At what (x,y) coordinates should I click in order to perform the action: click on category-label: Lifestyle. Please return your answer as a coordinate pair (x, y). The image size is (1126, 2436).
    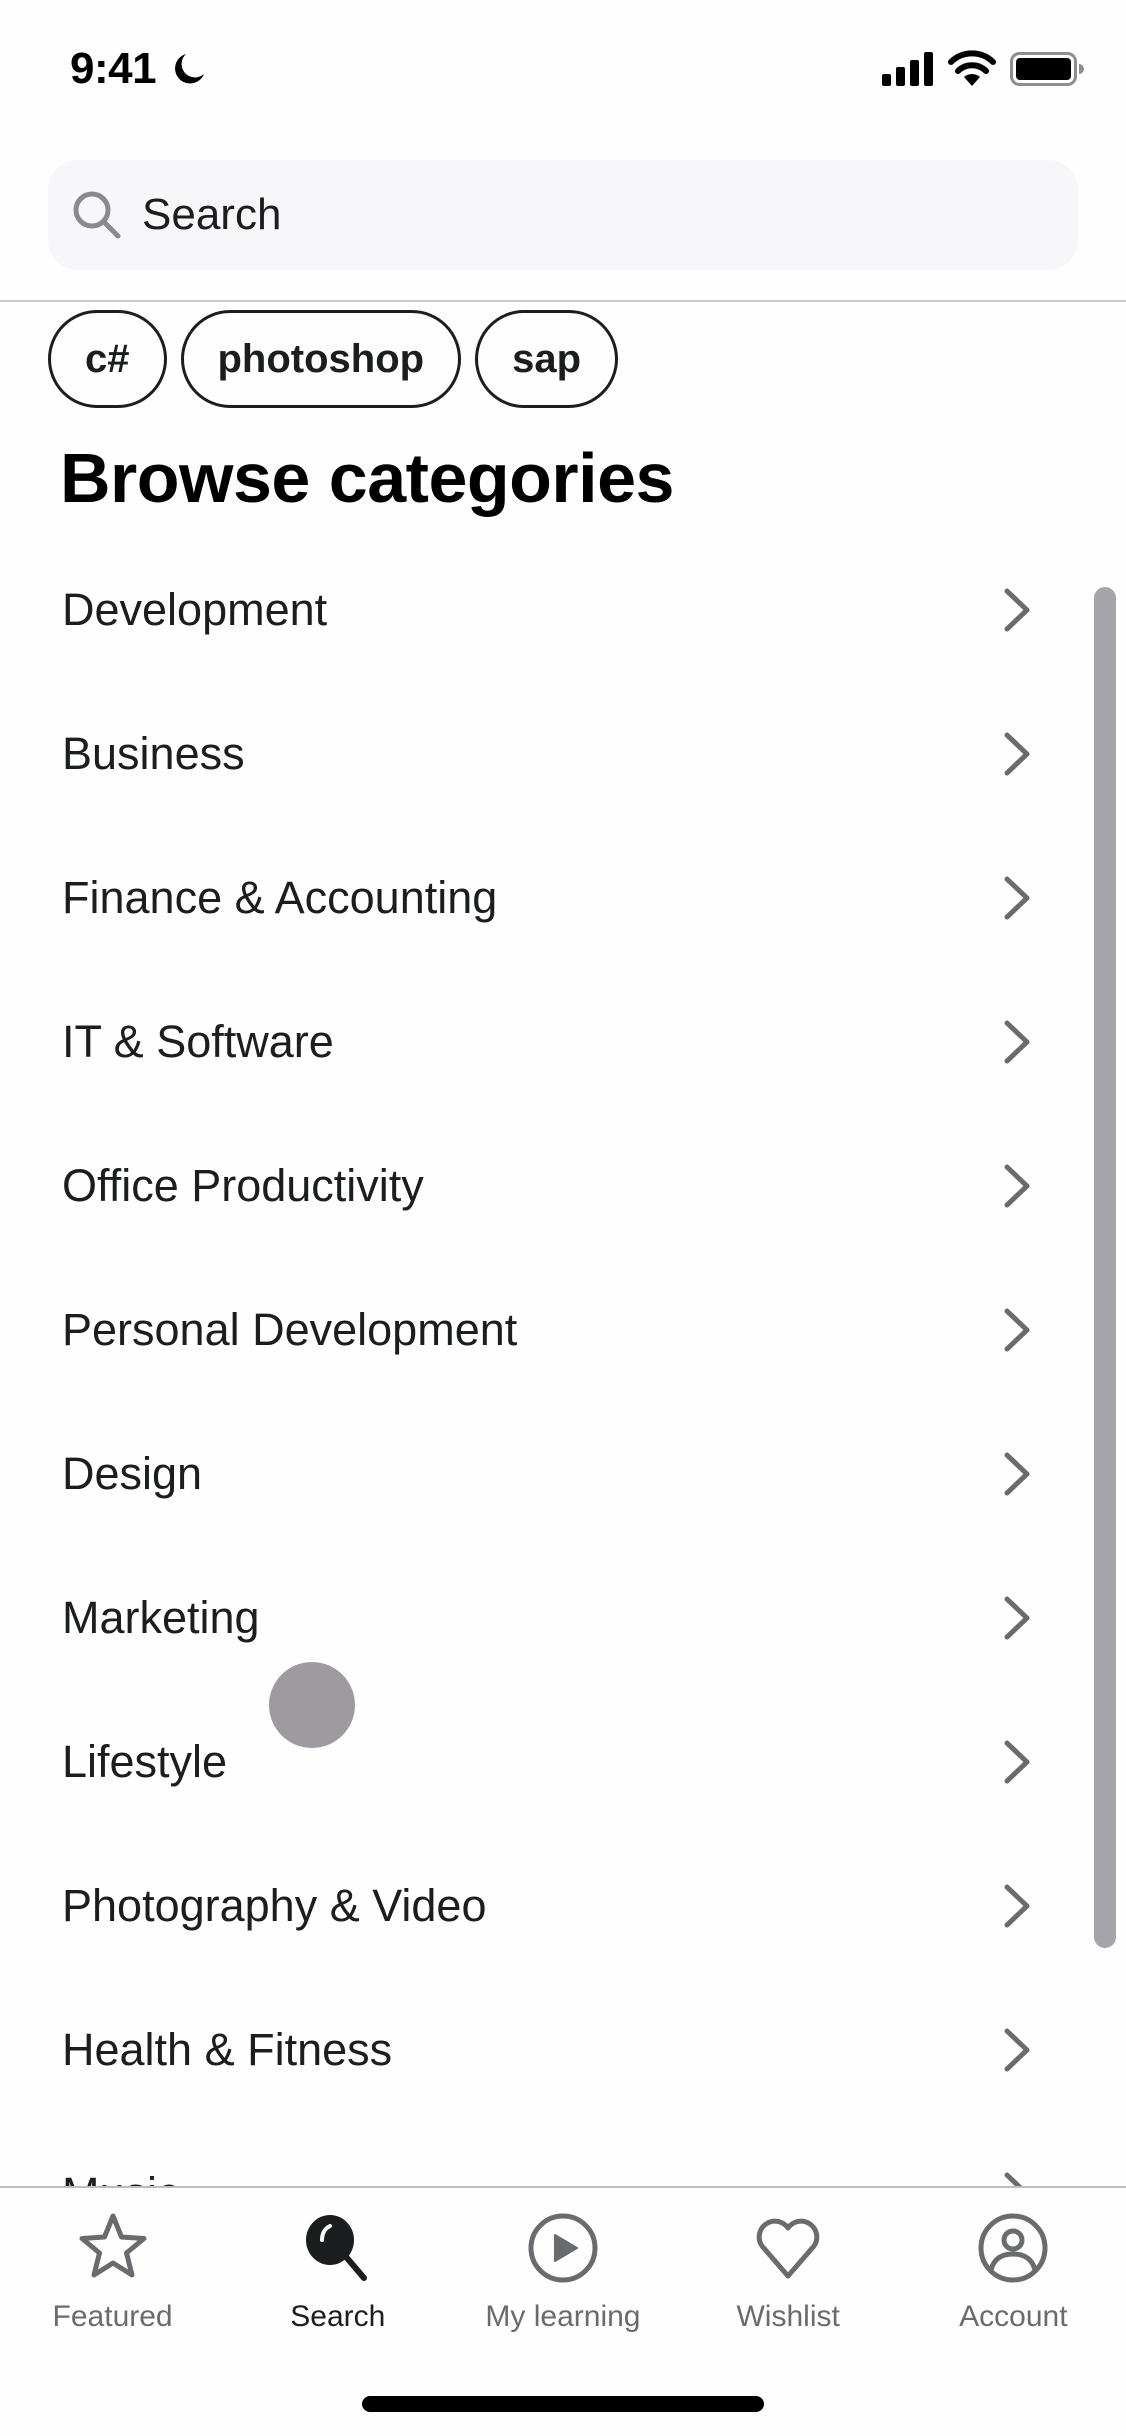
    Looking at the image, I should click on (145, 1761).